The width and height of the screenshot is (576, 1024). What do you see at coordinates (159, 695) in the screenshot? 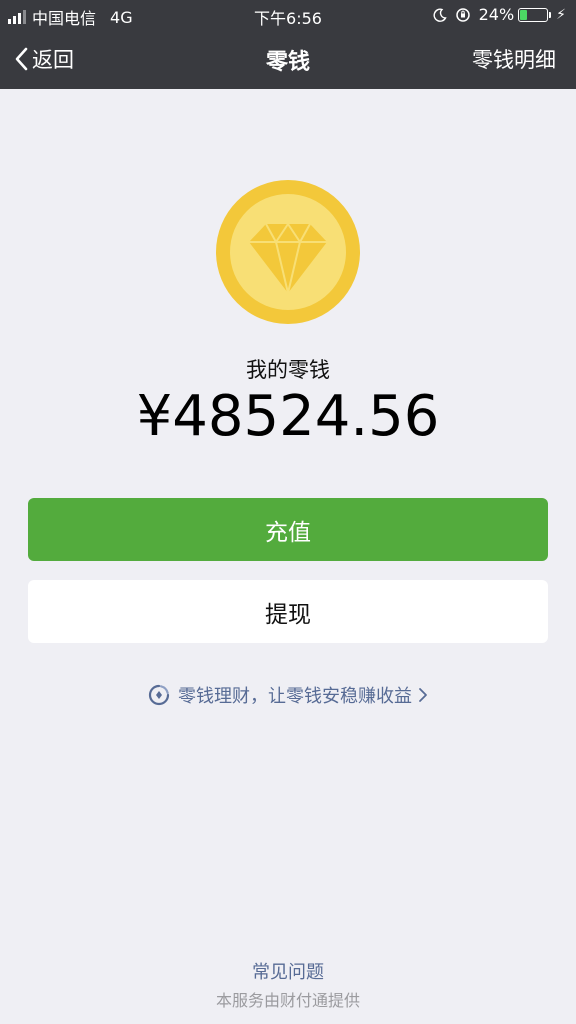
I see `wealth-icon` at bounding box center [159, 695].